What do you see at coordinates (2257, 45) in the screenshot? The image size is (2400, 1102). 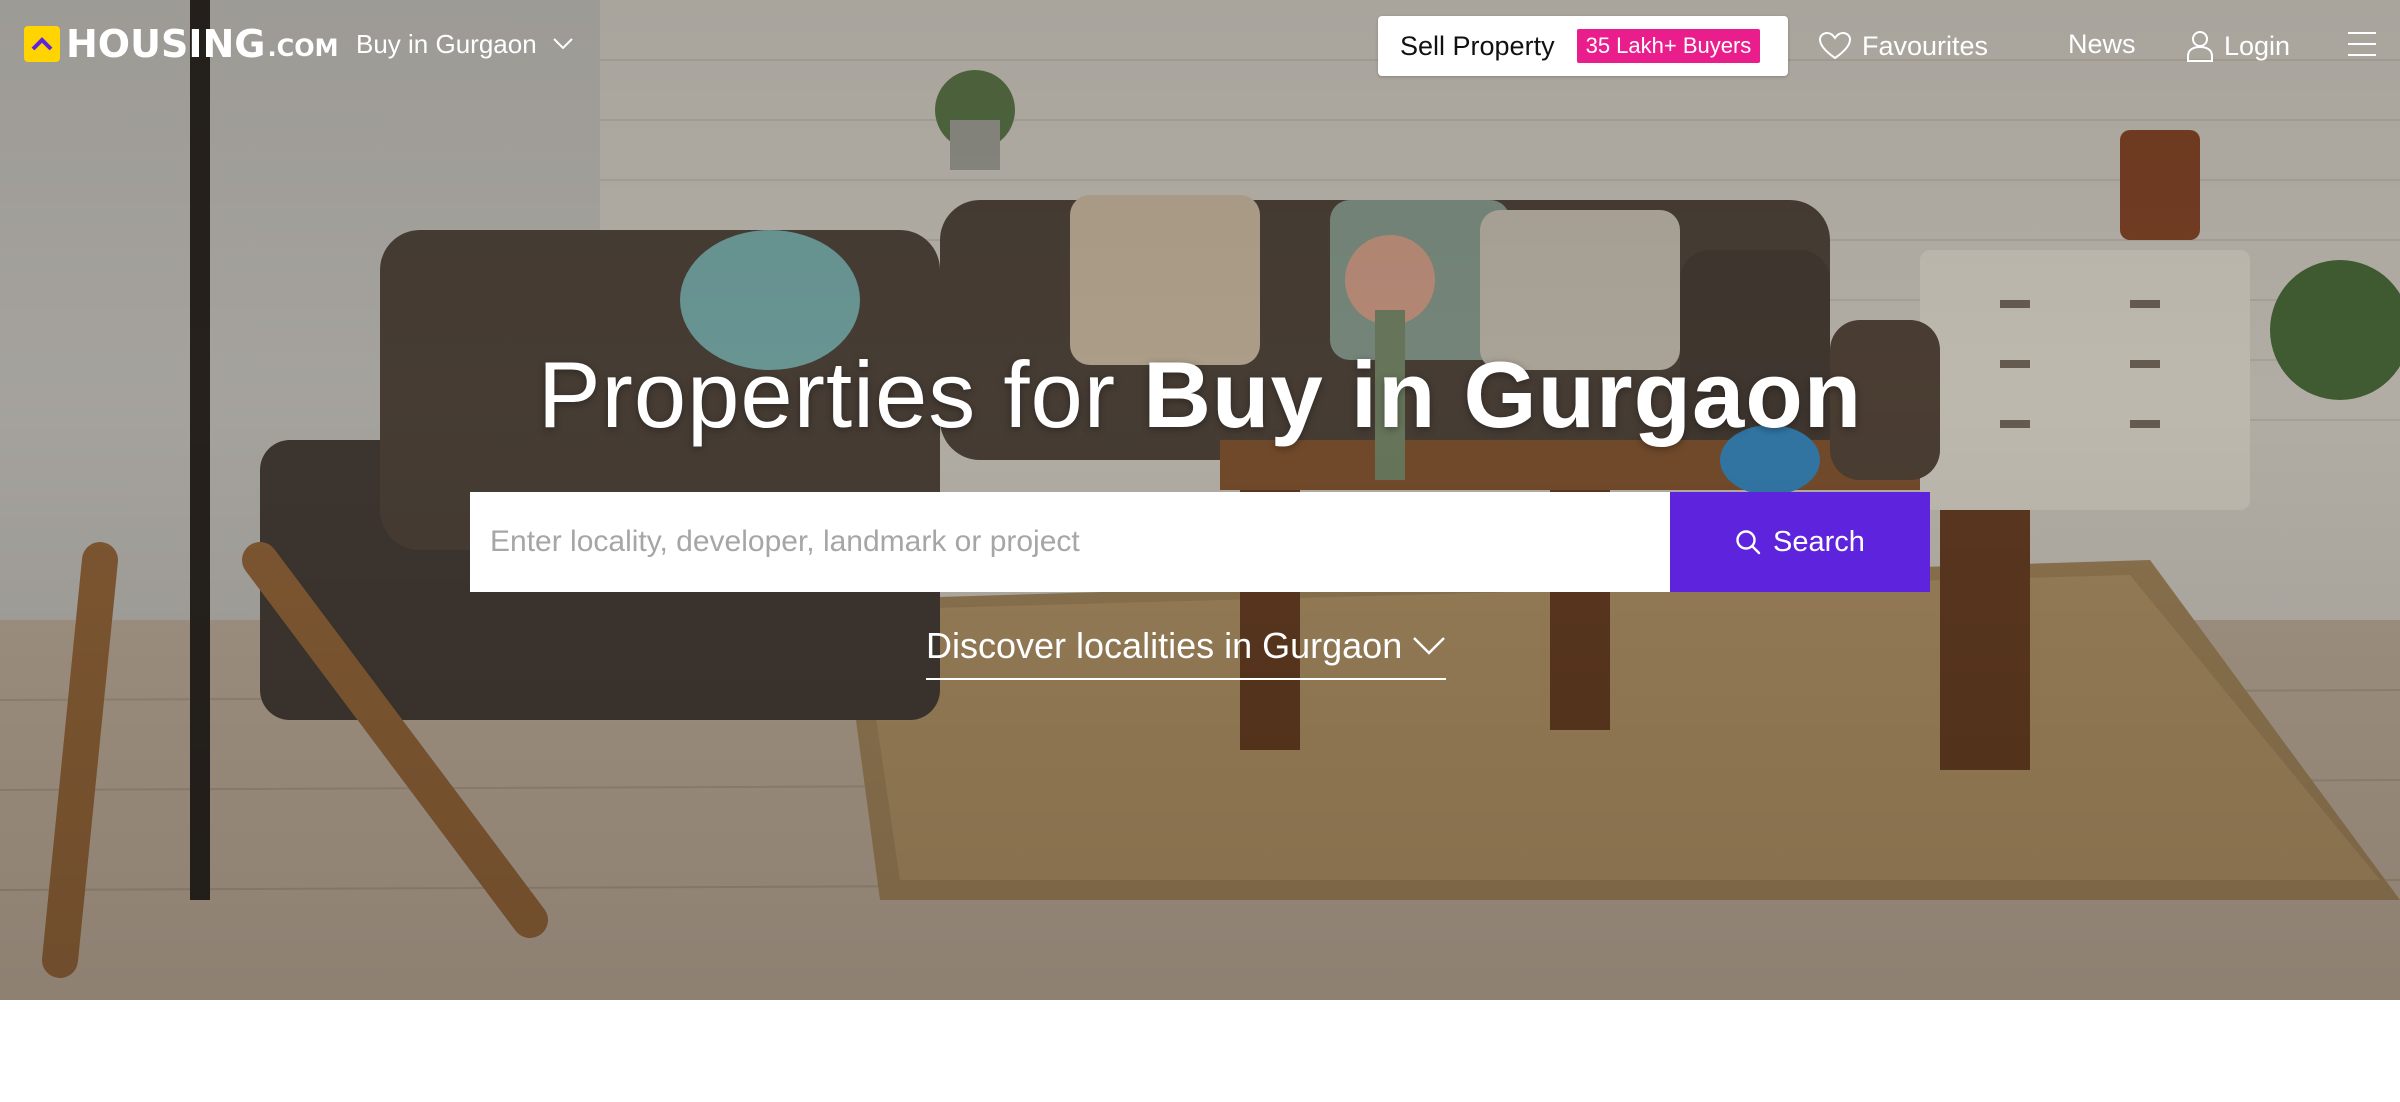 I see `login-label: Login` at bounding box center [2257, 45].